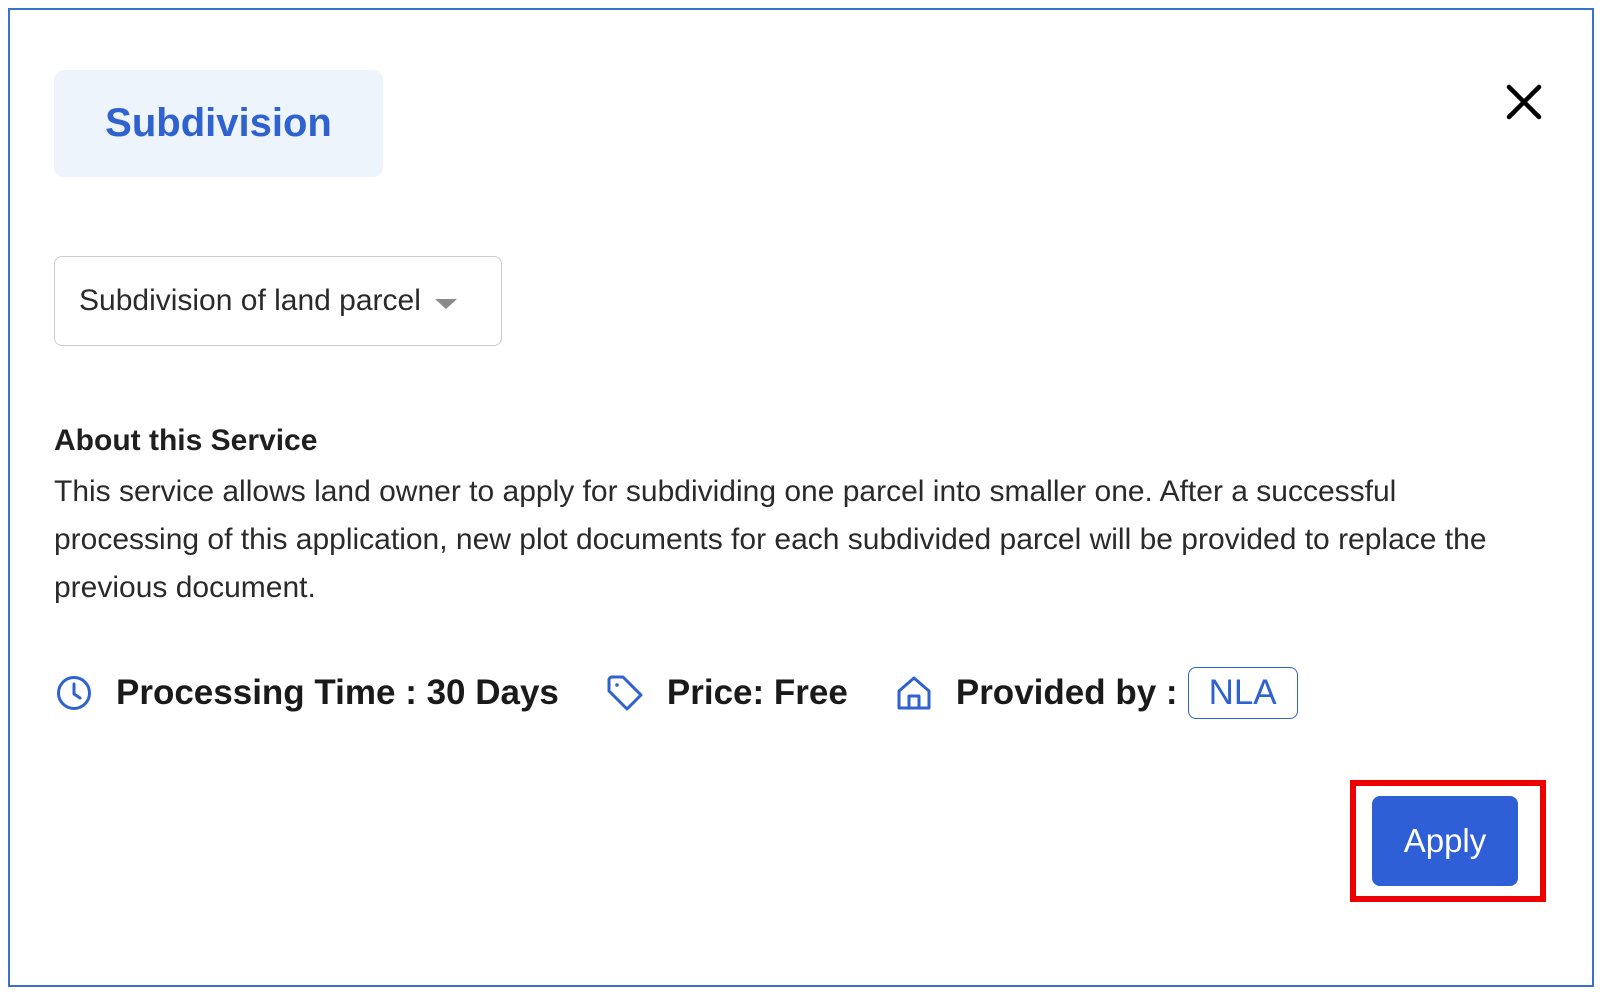  Describe the element at coordinates (337, 692) in the screenshot. I see `processing-time-label: Processing Time : 30 Days` at that location.